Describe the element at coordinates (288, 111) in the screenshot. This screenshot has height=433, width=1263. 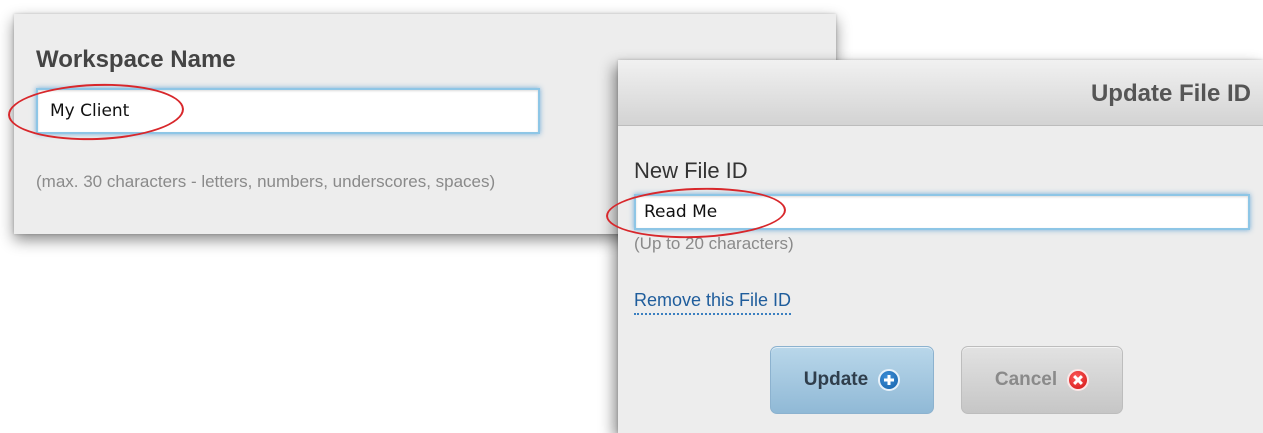
I see `workspace-name-input` at that location.